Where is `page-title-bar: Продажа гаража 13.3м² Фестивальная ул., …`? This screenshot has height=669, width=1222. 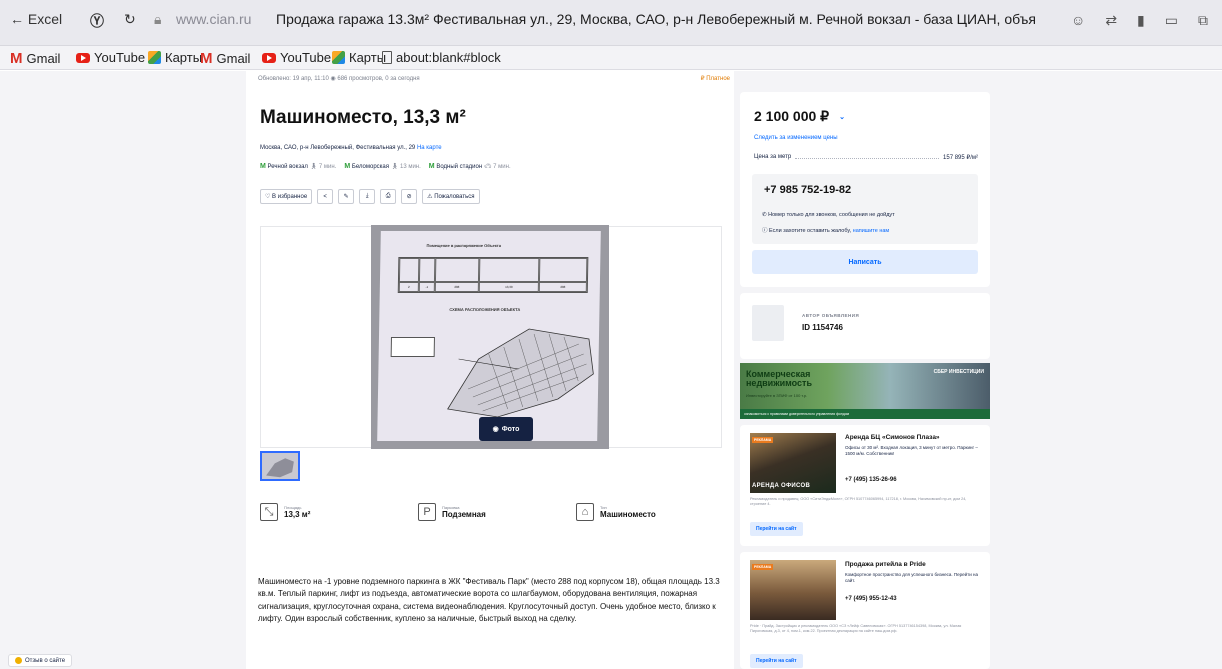
page-title-bar: Продажа гаража 13.3м² Фестивальная ул., … is located at coordinates (656, 19).